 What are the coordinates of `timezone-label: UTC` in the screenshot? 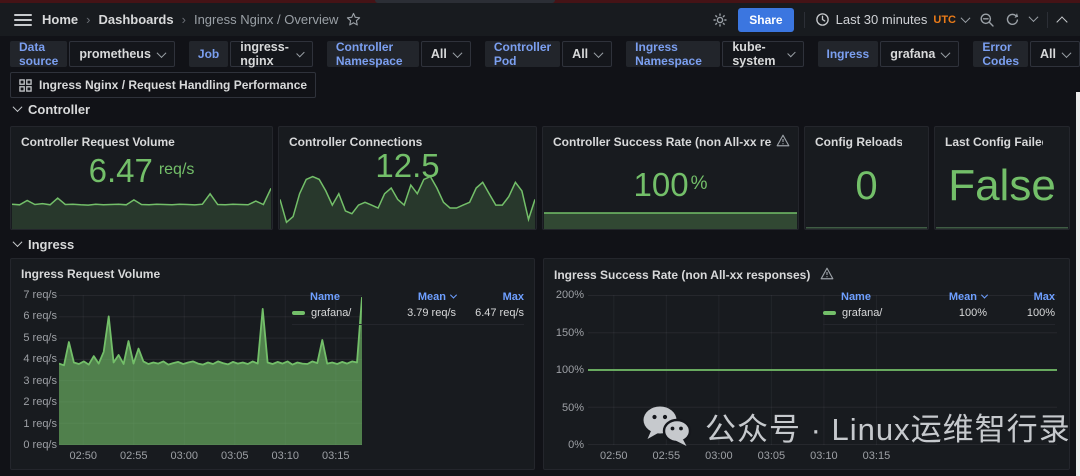 It's located at (944, 19).